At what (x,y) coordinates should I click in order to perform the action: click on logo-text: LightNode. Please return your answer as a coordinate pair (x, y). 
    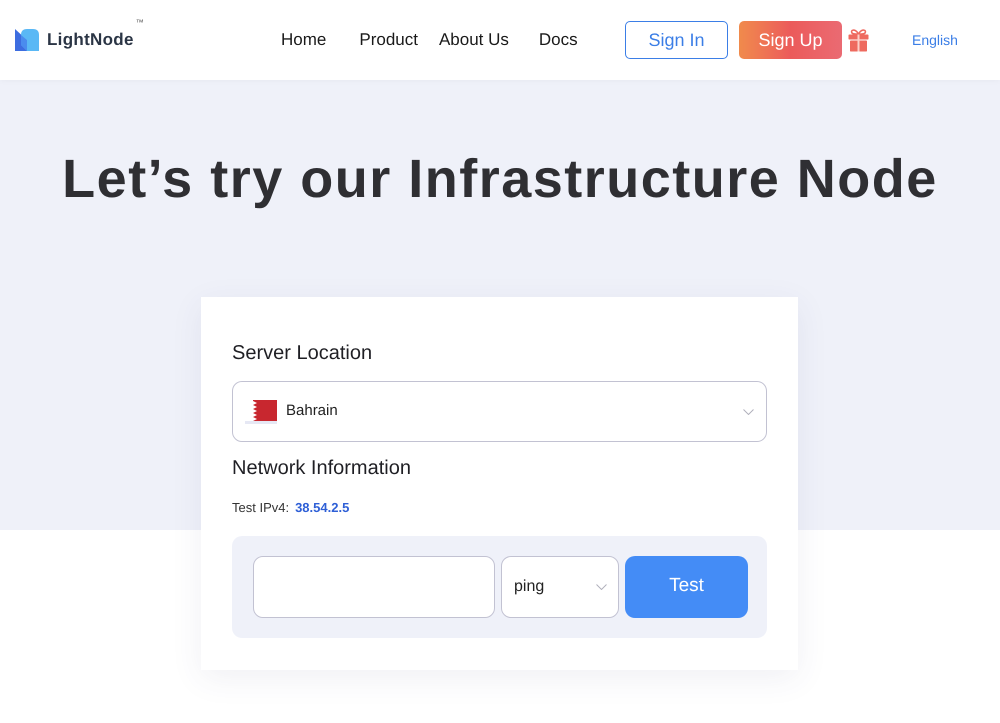
    Looking at the image, I should click on (90, 40).